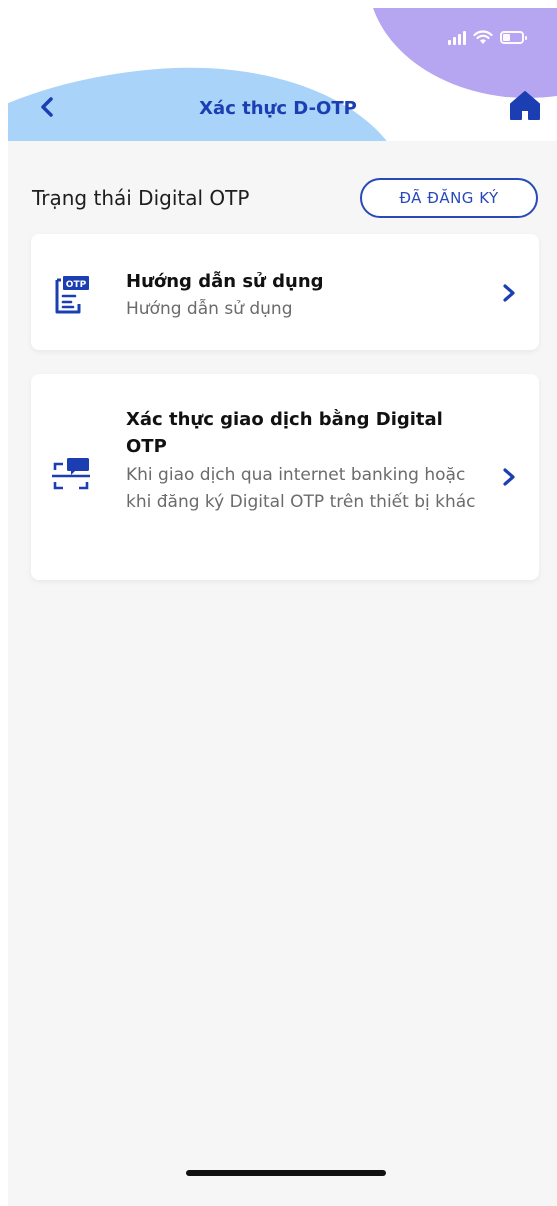  Describe the element at coordinates (141, 198) in the screenshot. I see `otp-status-label: Trạng thái Digital OTP` at that location.